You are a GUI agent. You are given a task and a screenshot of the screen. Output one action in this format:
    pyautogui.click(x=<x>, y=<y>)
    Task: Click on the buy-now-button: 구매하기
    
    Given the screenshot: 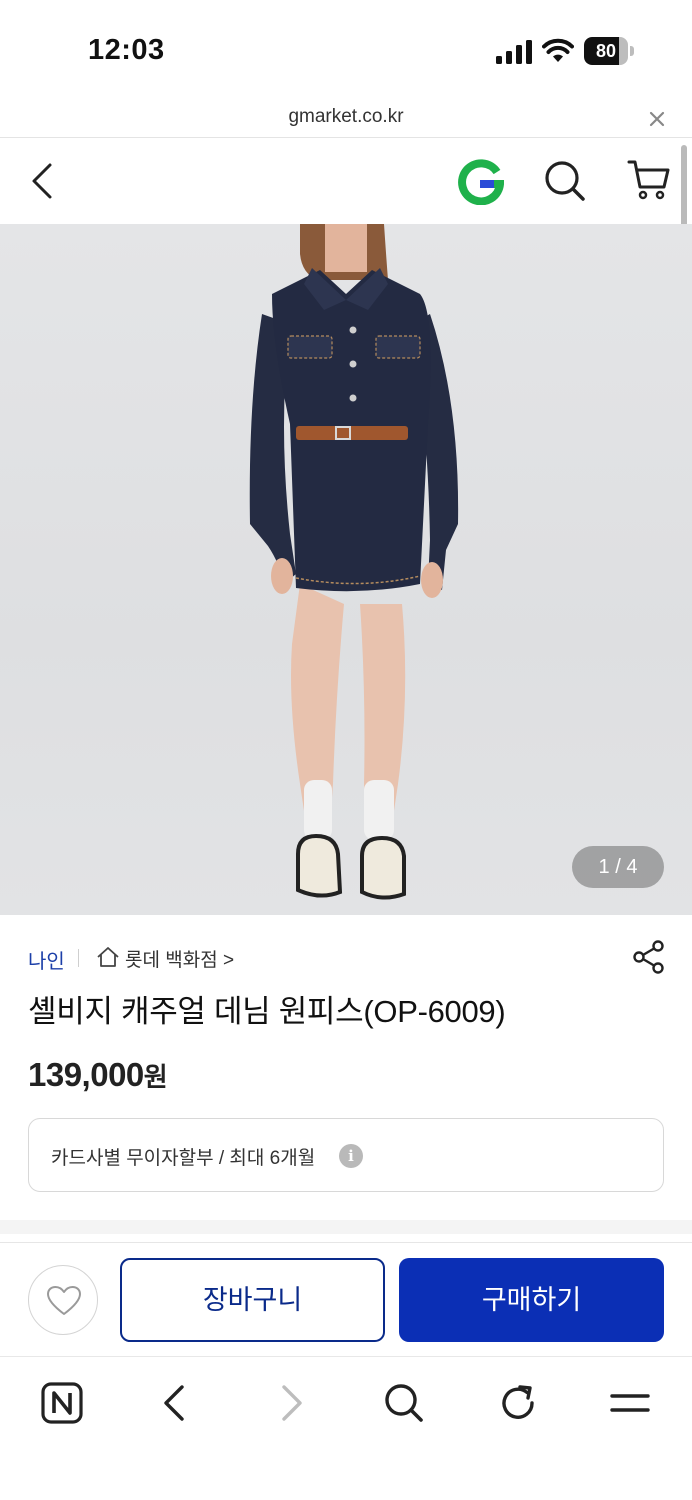 What is the action you would take?
    pyautogui.click(x=531, y=1300)
    